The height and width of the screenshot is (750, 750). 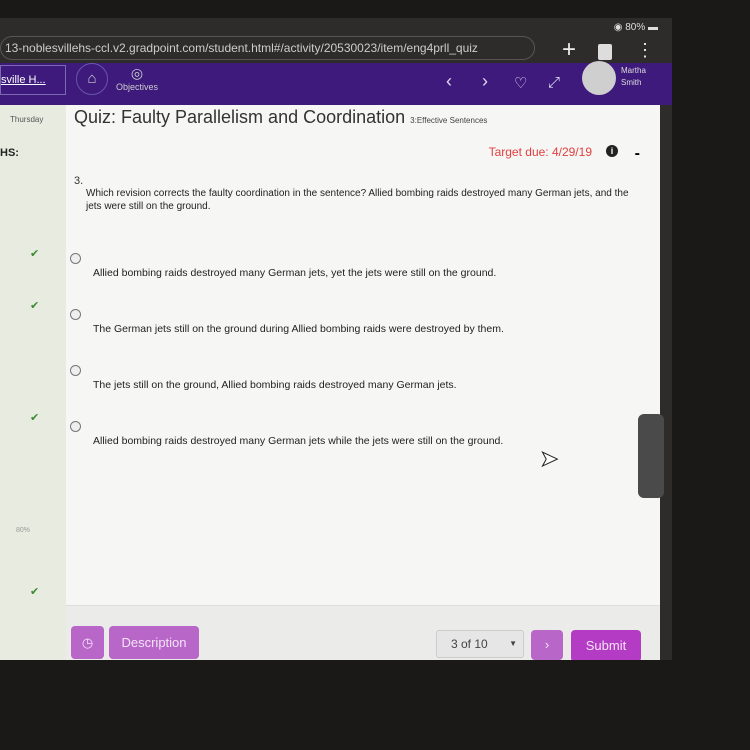 I want to click on quiz-subtitle: 3:Effective Sentences, so click(x=449, y=120).